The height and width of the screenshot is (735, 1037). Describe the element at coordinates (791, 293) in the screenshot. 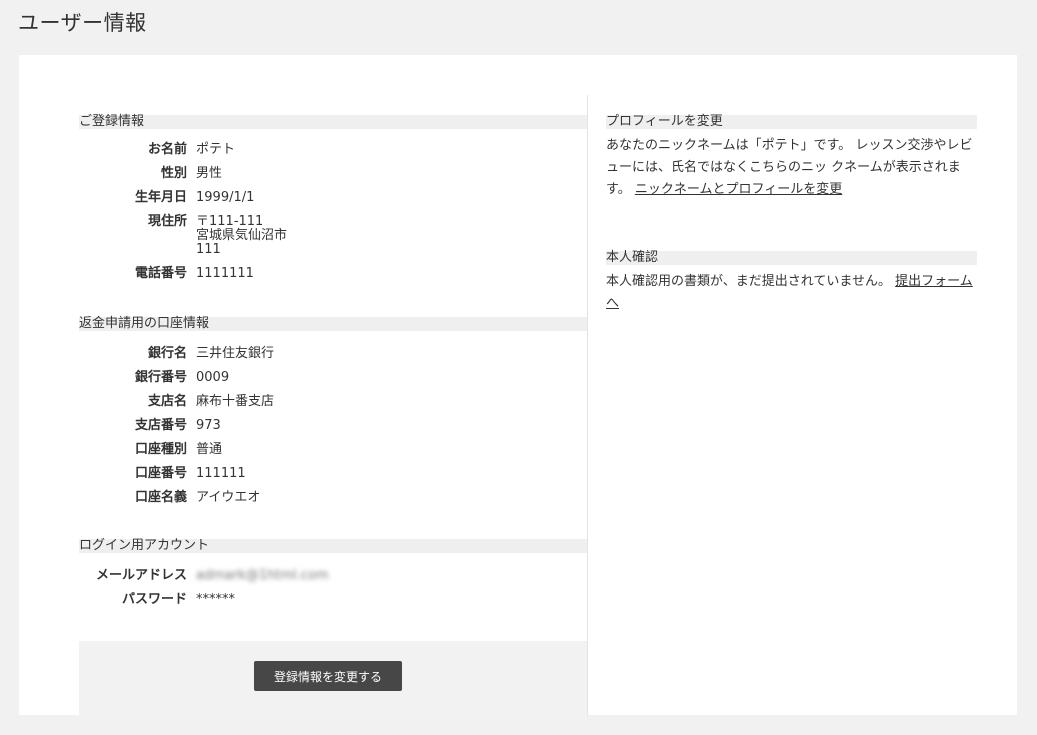

I see `verification-description: 本人確認用の書類が、まだ提出されていません。 提出フォームへ` at that location.